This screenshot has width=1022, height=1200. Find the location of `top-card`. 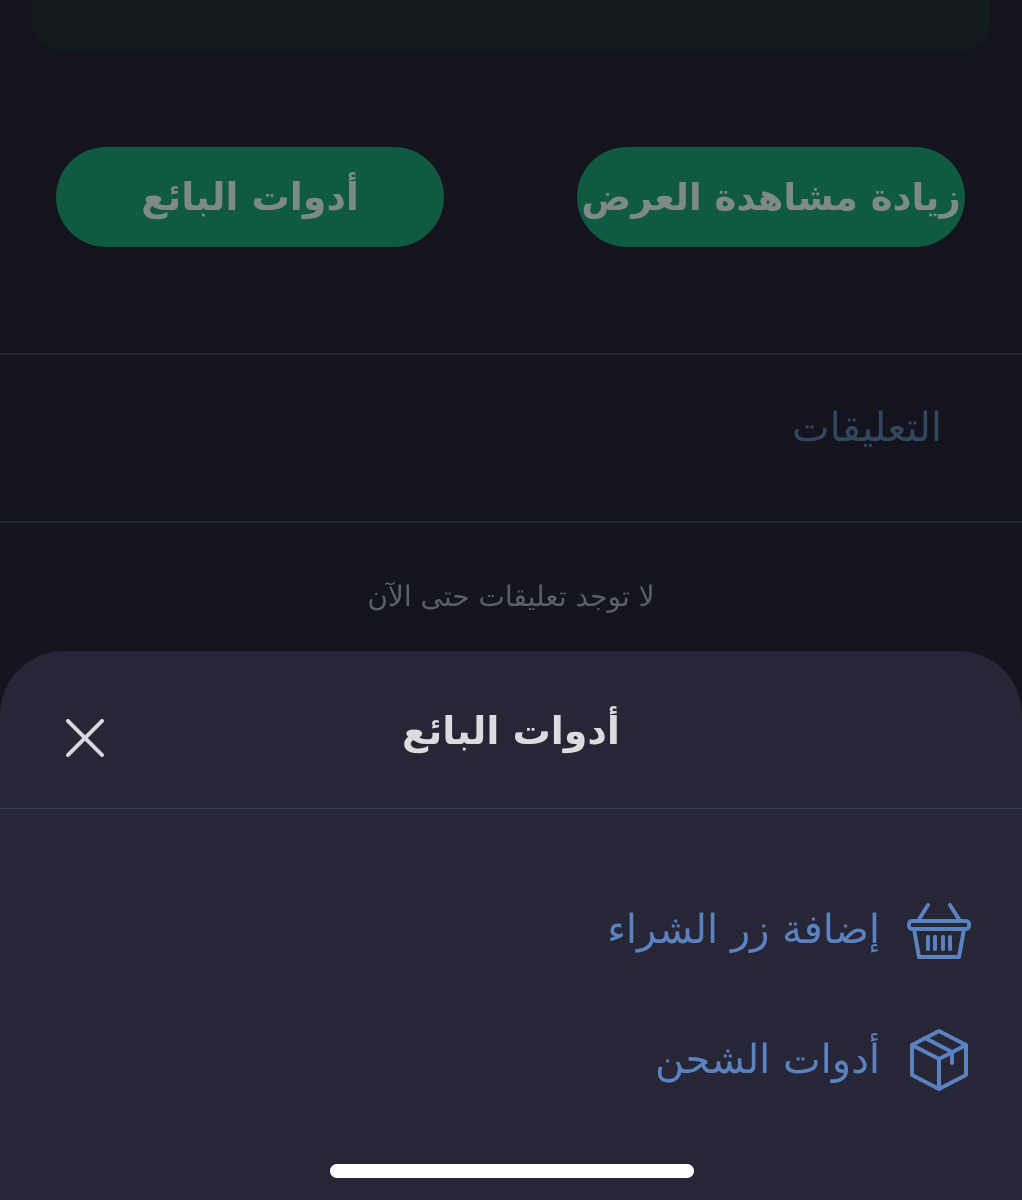

top-card is located at coordinates (511, 25).